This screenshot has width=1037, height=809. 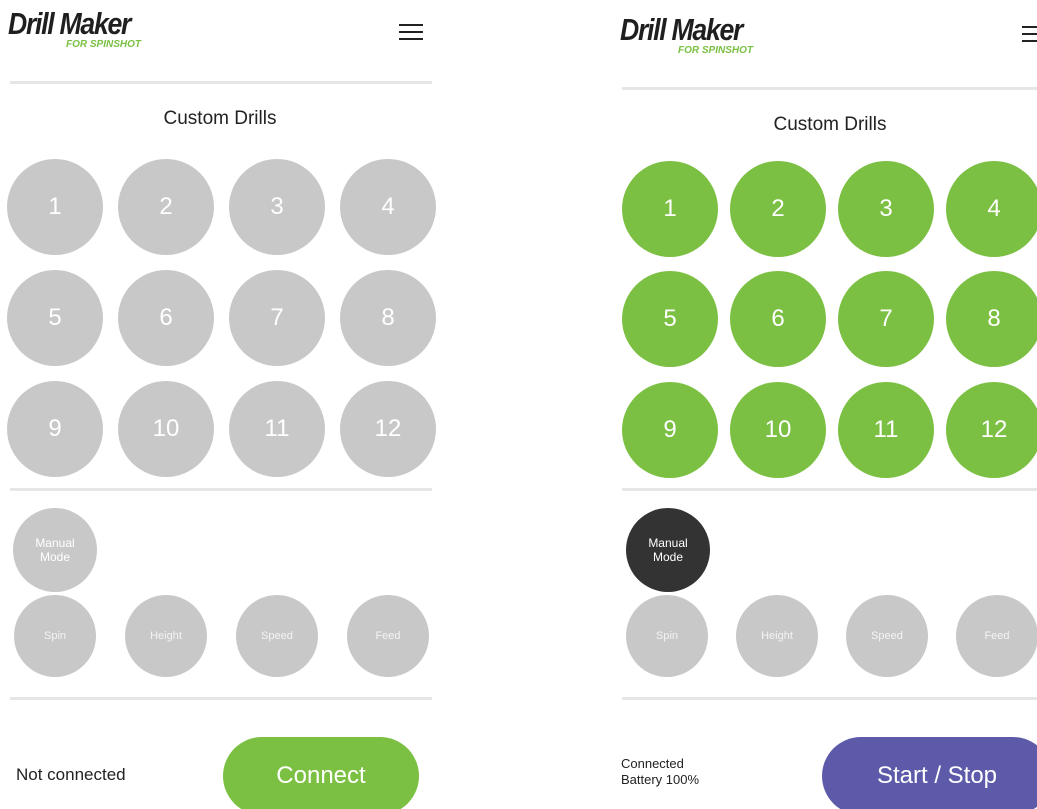 I want to click on connection-status: Connected Battery 100%, so click(x=660, y=772).